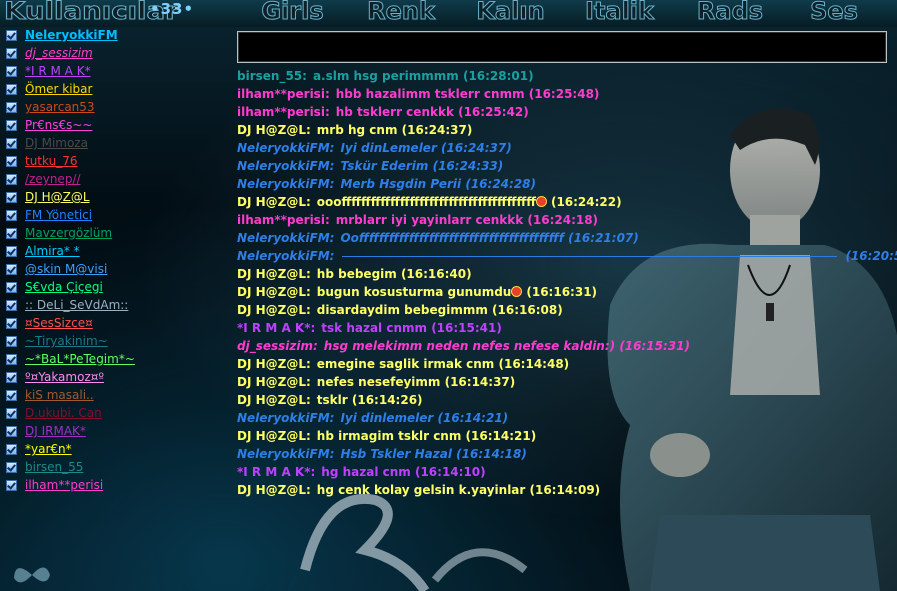 The width and height of the screenshot is (897, 591). I want to click on user-list-item: birsen_55, so click(116, 467).